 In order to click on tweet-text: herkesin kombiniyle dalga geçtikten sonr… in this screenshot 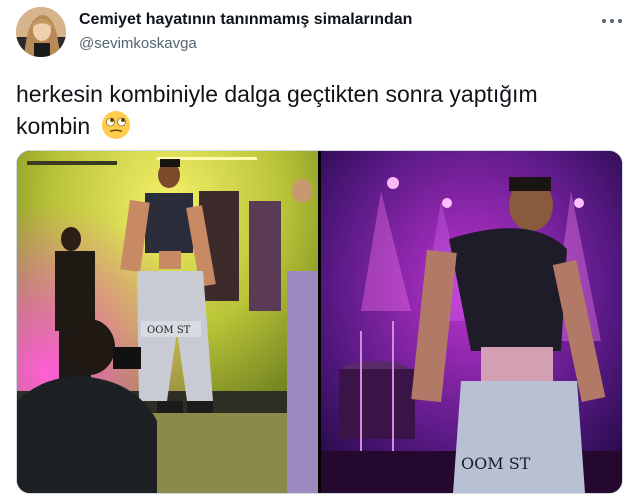, I will do `click(316, 113)`.